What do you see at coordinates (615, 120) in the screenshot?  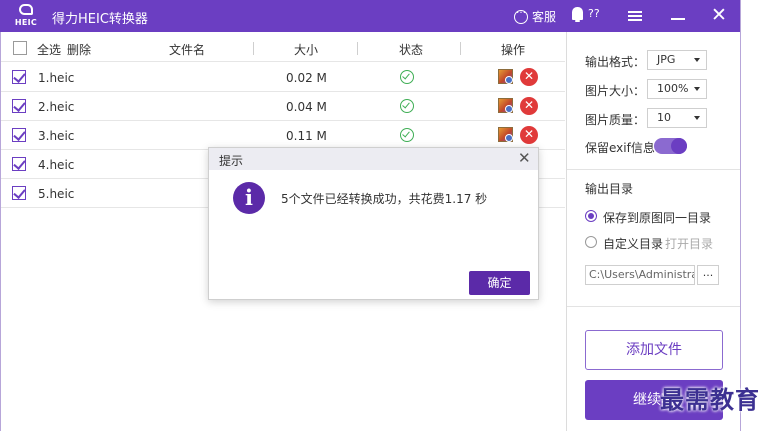 I see `image-quality-label: 图片质量：` at bounding box center [615, 120].